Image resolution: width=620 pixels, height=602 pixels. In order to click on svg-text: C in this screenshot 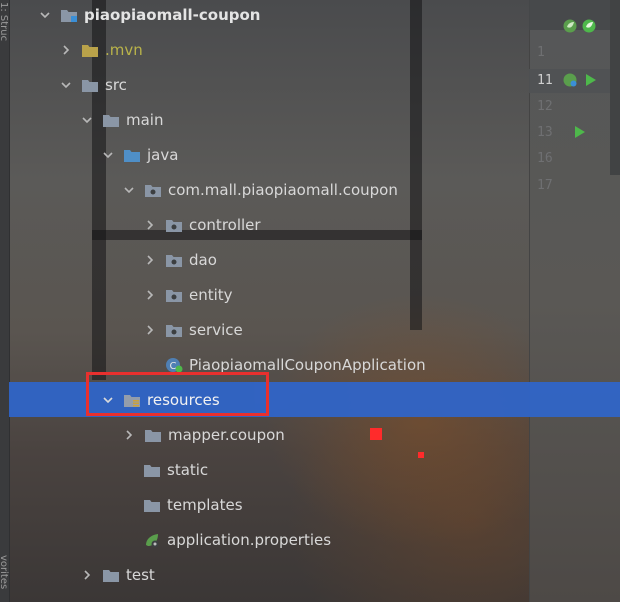, I will do `click(173, 366)`.